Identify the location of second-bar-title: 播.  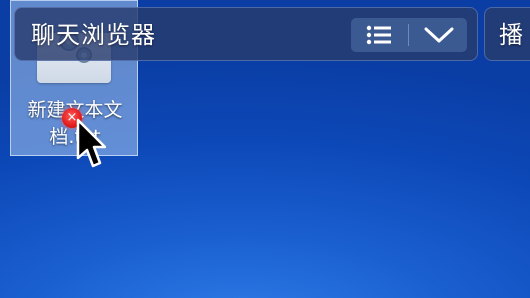
(511, 35).